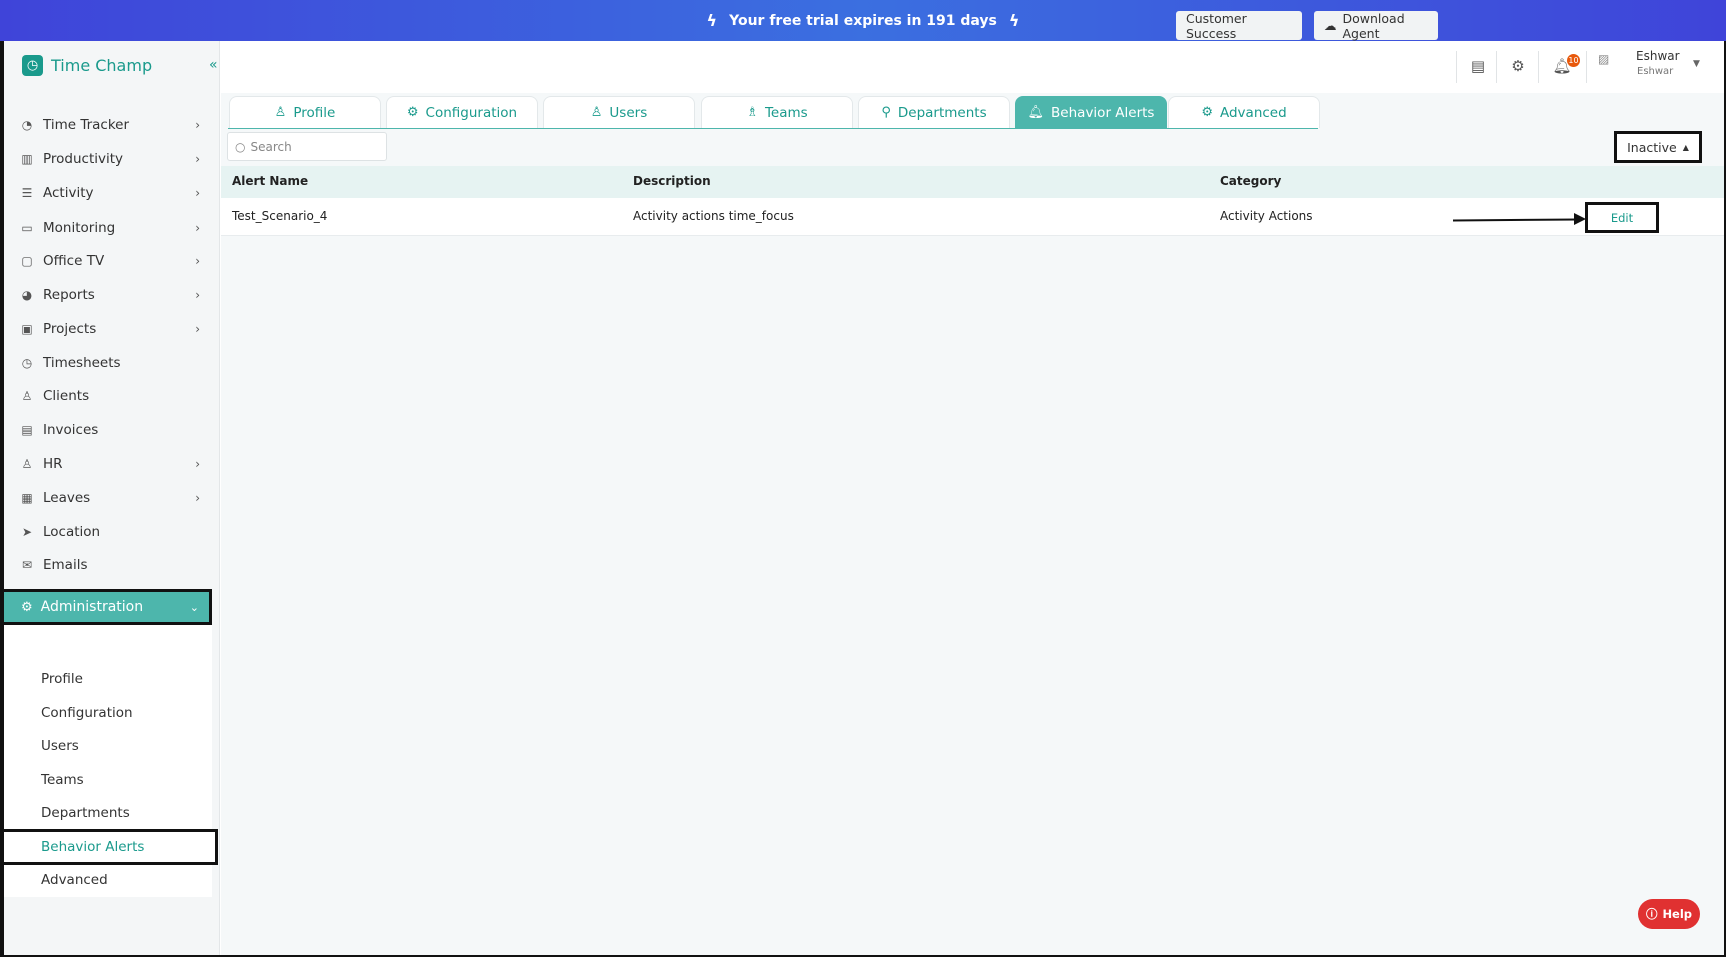 This screenshot has height=957, width=1726. I want to click on sidebar-item-label: Office TV, so click(74, 261).